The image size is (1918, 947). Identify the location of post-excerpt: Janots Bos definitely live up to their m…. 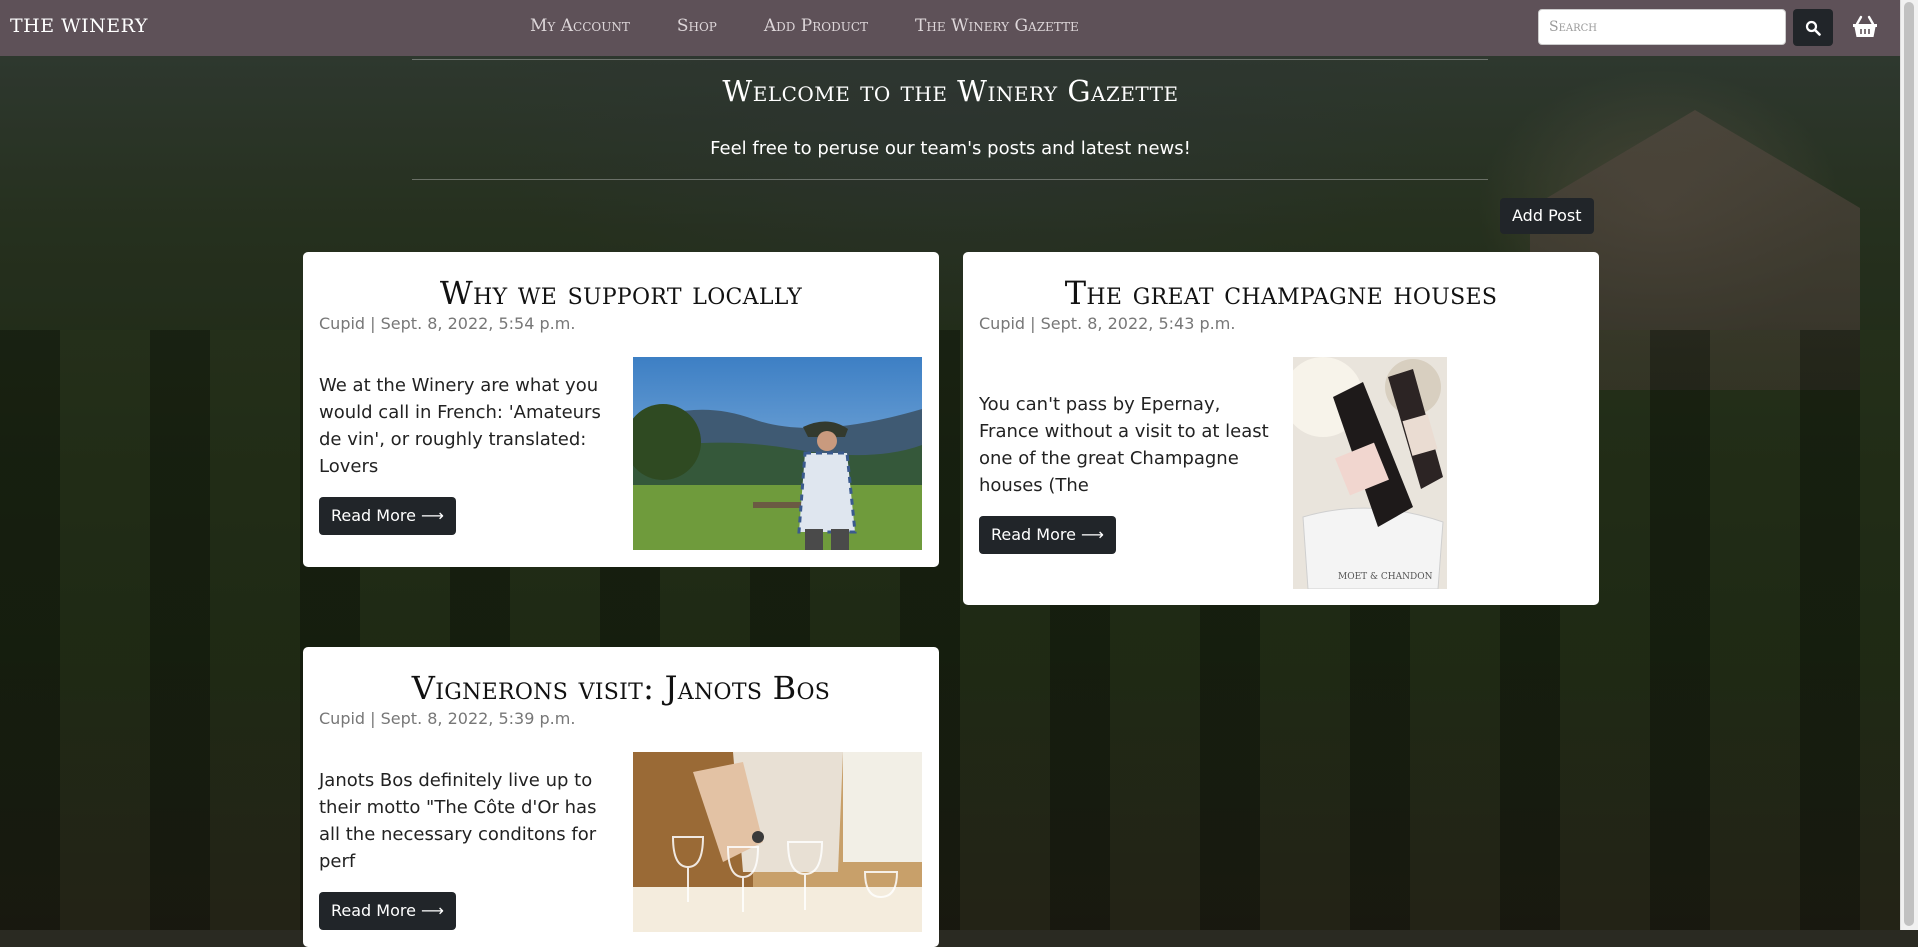
(458, 821).